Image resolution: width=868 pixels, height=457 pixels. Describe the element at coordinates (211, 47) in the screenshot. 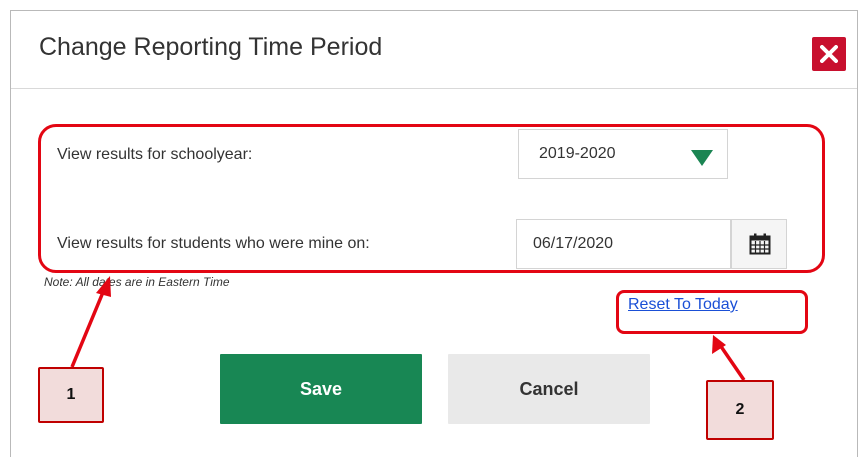

I see `dialog-title: Change Reporting Time Period` at that location.